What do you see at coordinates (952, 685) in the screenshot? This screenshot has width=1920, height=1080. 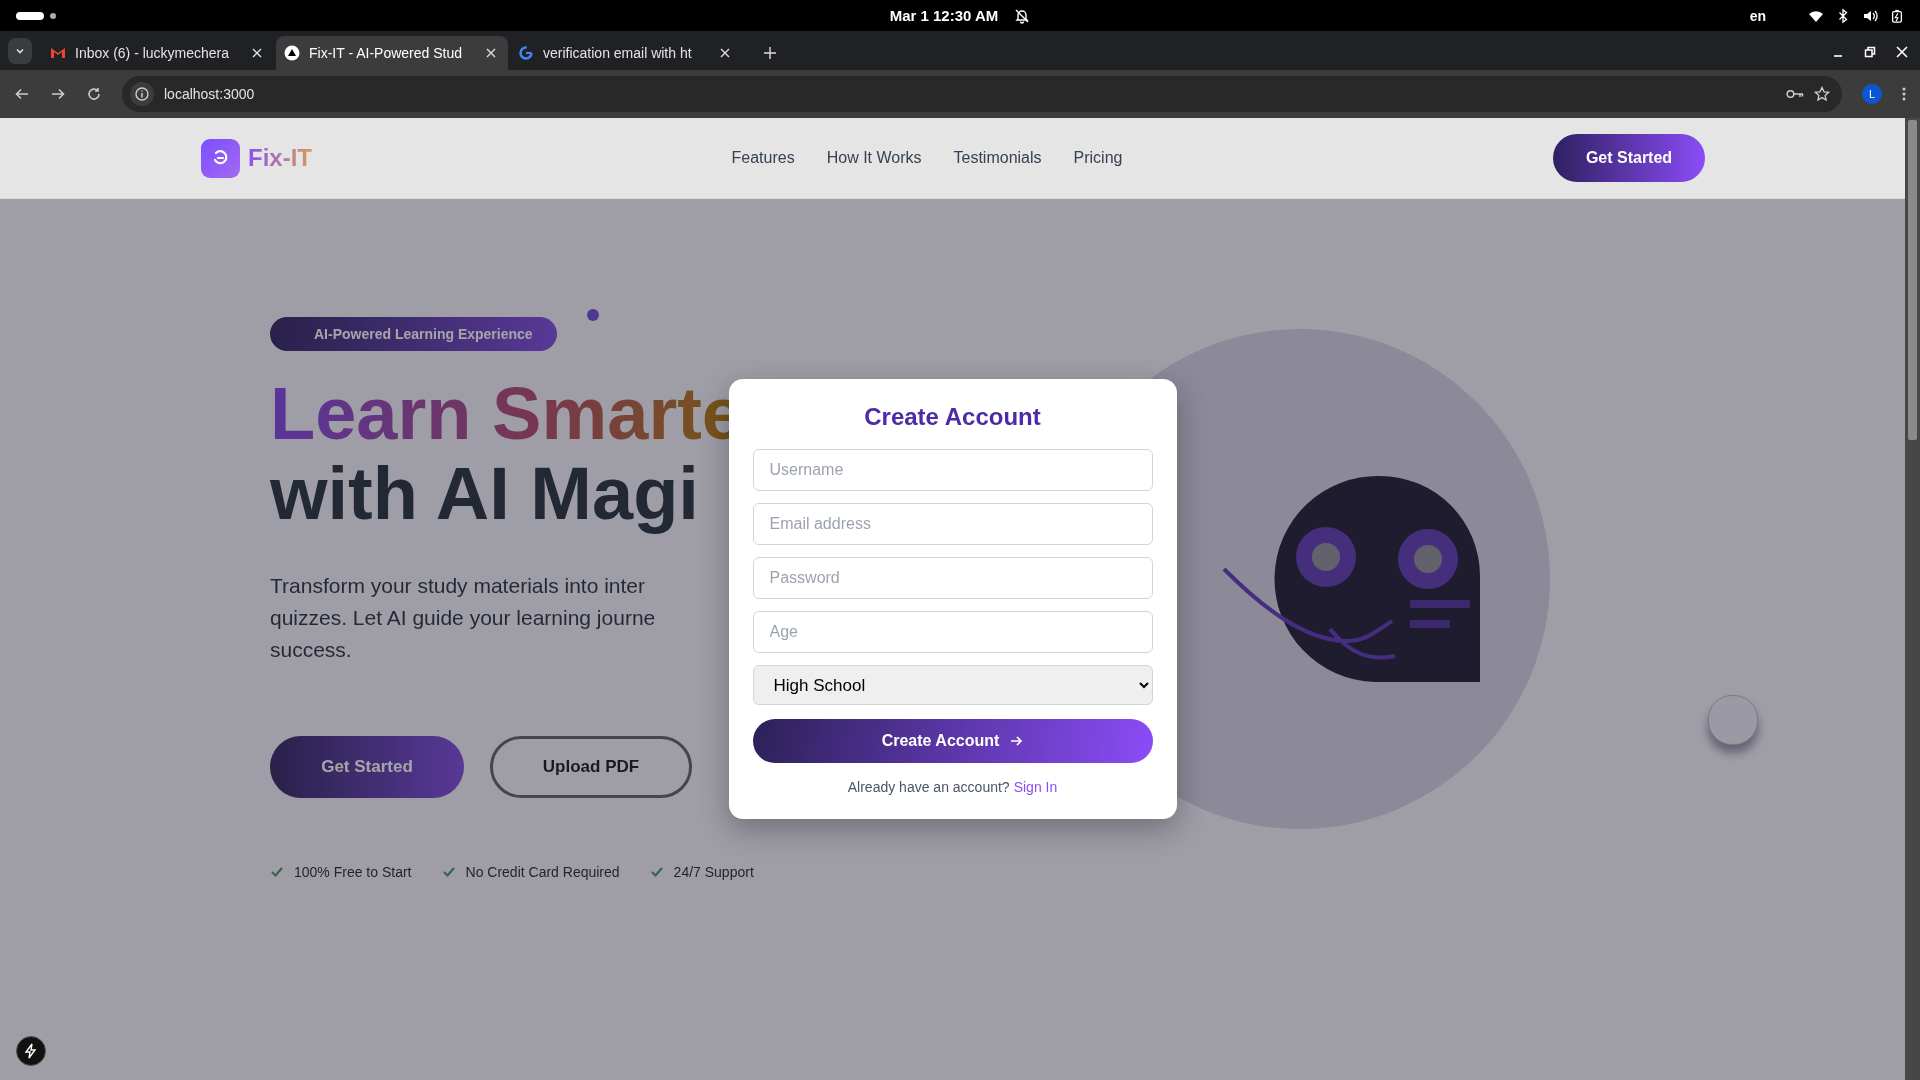 I see `education-level-select: High School` at bounding box center [952, 685].